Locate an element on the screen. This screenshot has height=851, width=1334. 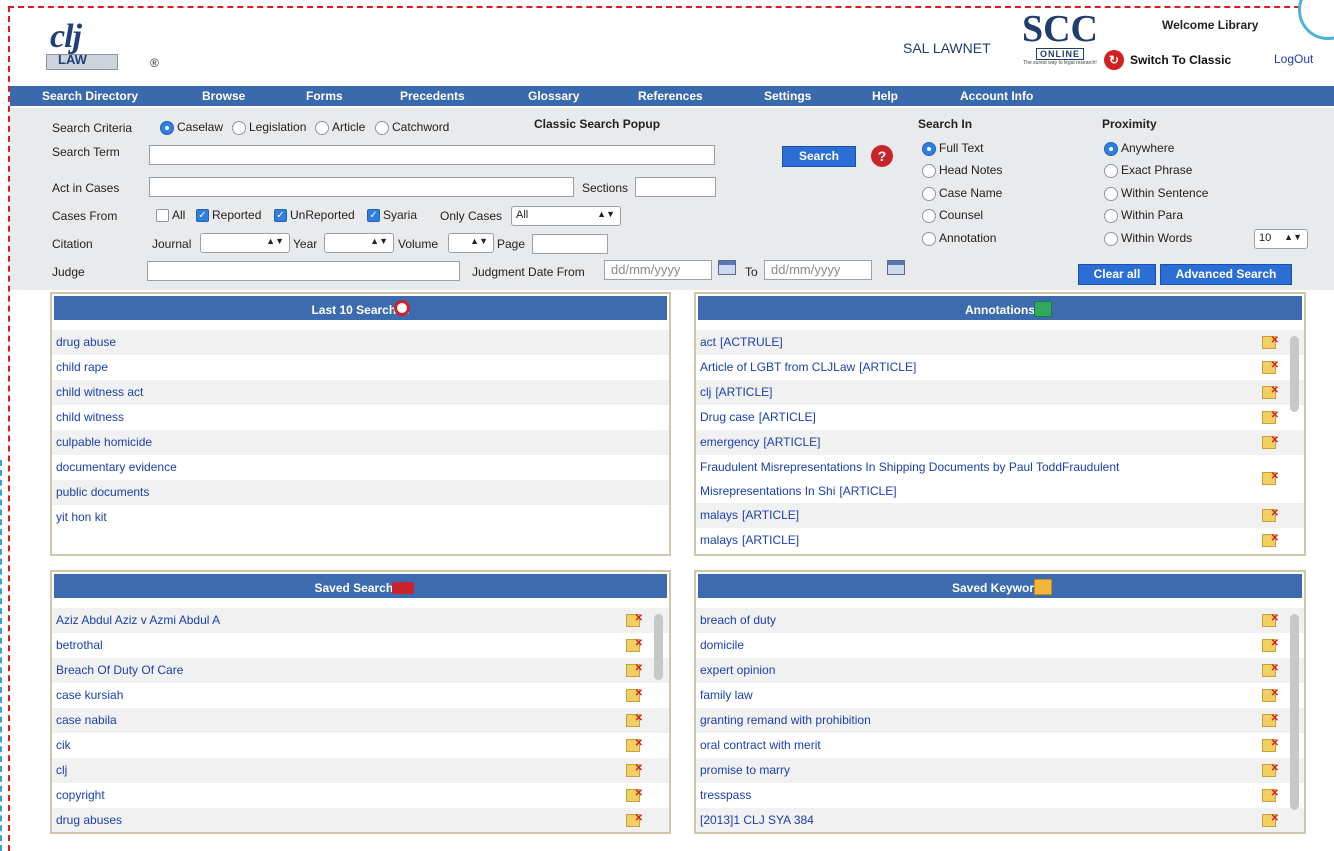
within-words-select: 10 ▲▼ is located at coordinates (1281, 239).